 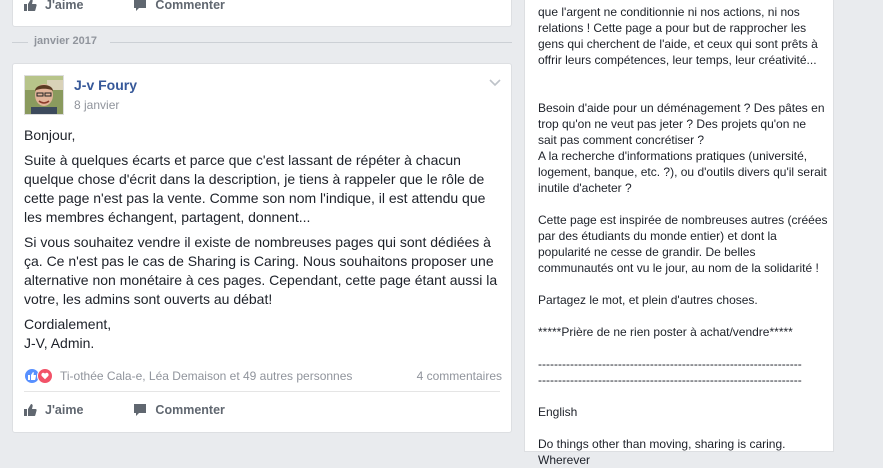 I want to click on chevron-down-icon, so click(x=495, y=83).